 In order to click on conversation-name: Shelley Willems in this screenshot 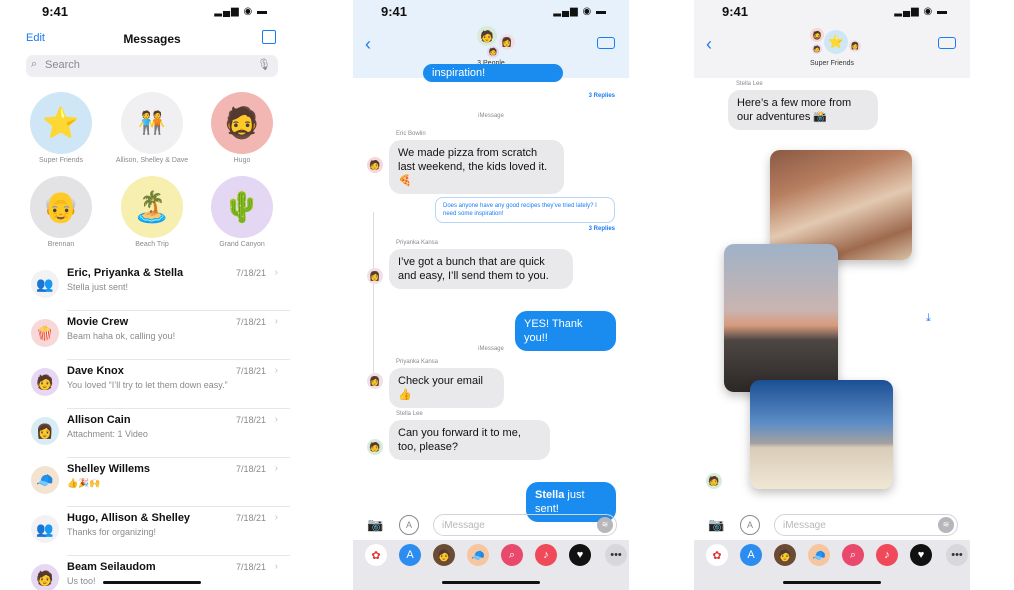, I will do `click(109, 469)`.